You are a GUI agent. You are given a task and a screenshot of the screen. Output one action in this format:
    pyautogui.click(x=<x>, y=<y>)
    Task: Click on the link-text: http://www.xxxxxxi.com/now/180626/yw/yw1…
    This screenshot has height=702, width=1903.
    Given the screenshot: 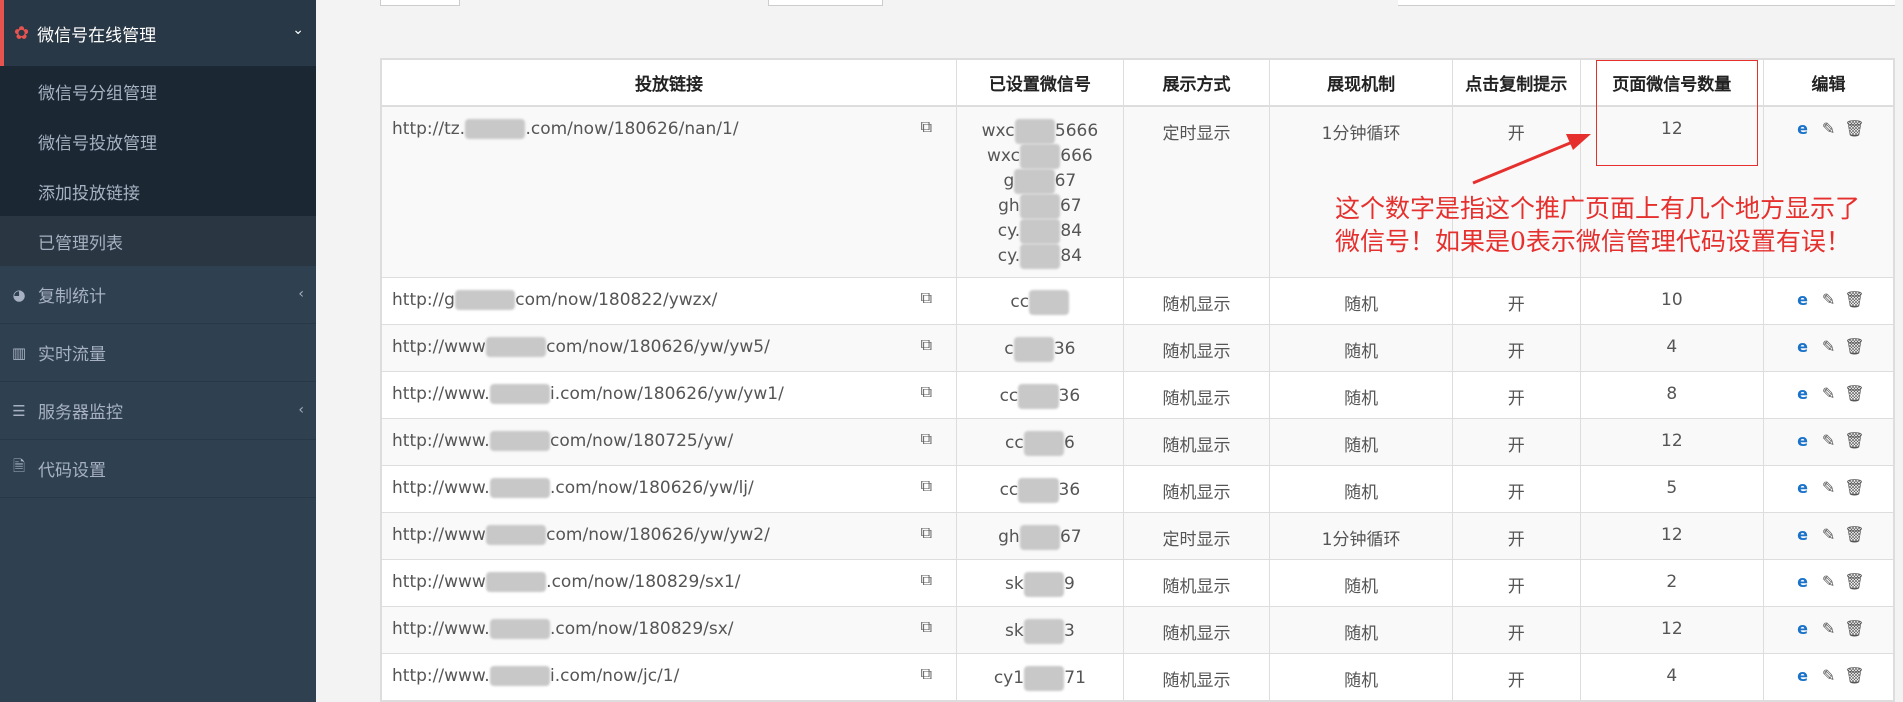 What is the action you would take?
    pyautogui.click(x=588, y=394)
    